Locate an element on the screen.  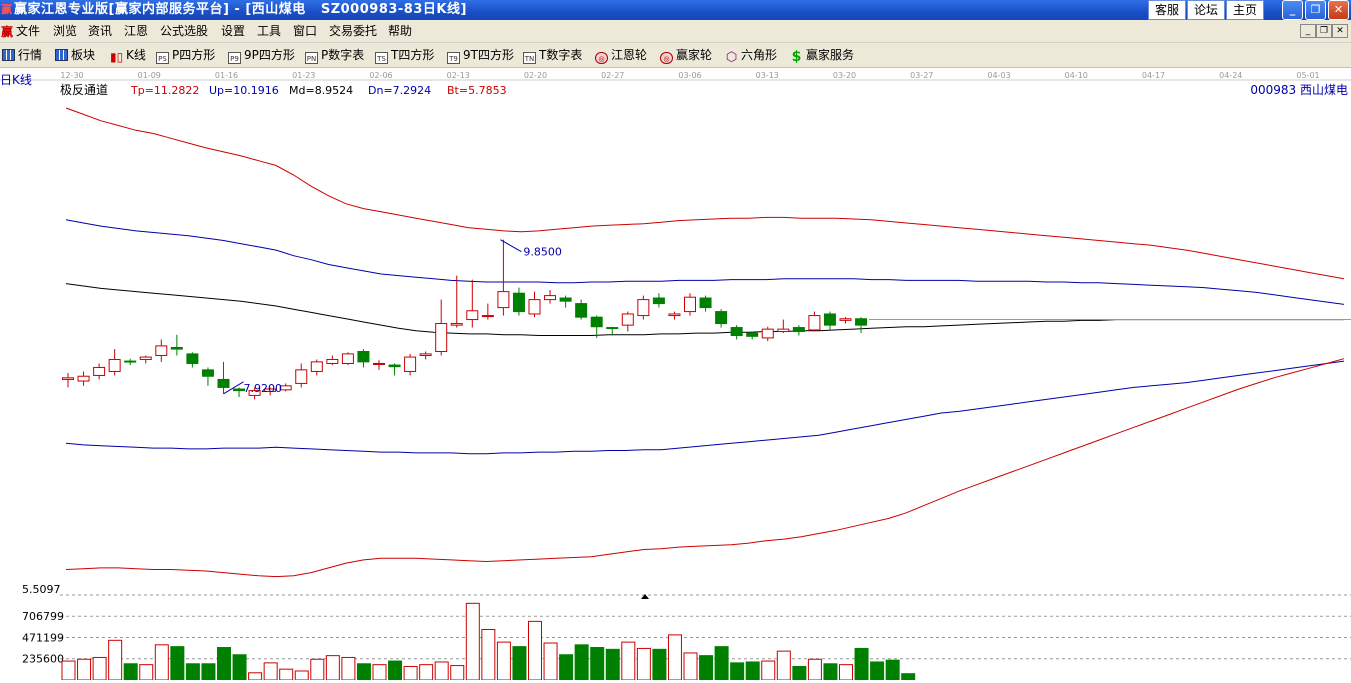
toolbar-quotes: 行情 is located at coordinates (22, 55).